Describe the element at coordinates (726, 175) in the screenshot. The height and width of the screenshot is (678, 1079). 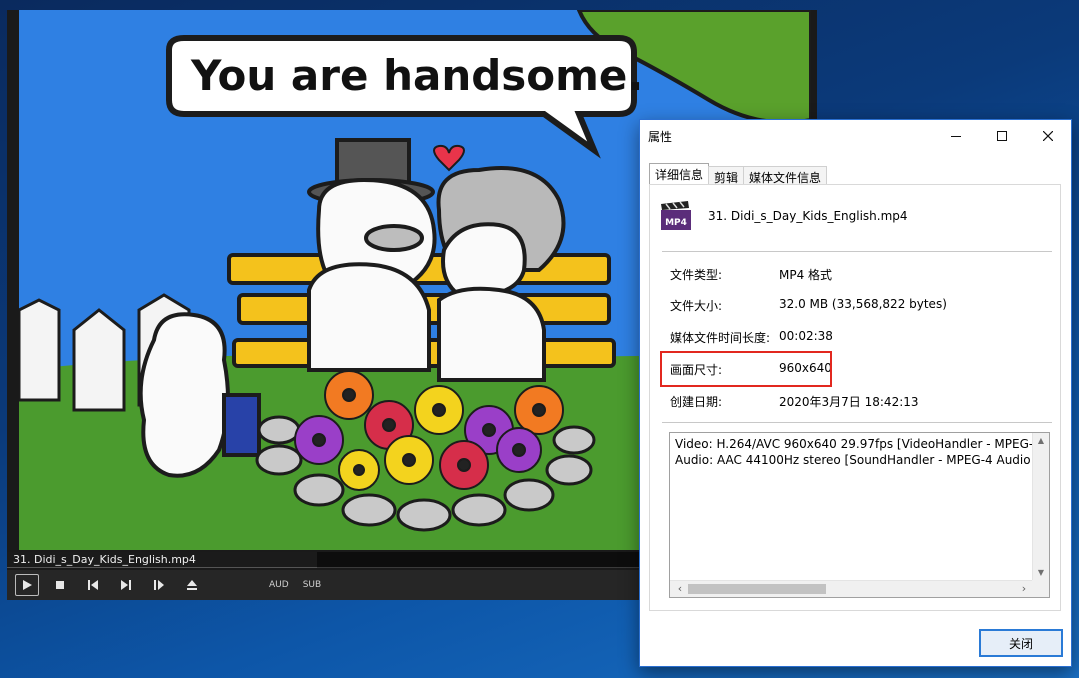
I see `tab-clip: 剪辑` at that location.